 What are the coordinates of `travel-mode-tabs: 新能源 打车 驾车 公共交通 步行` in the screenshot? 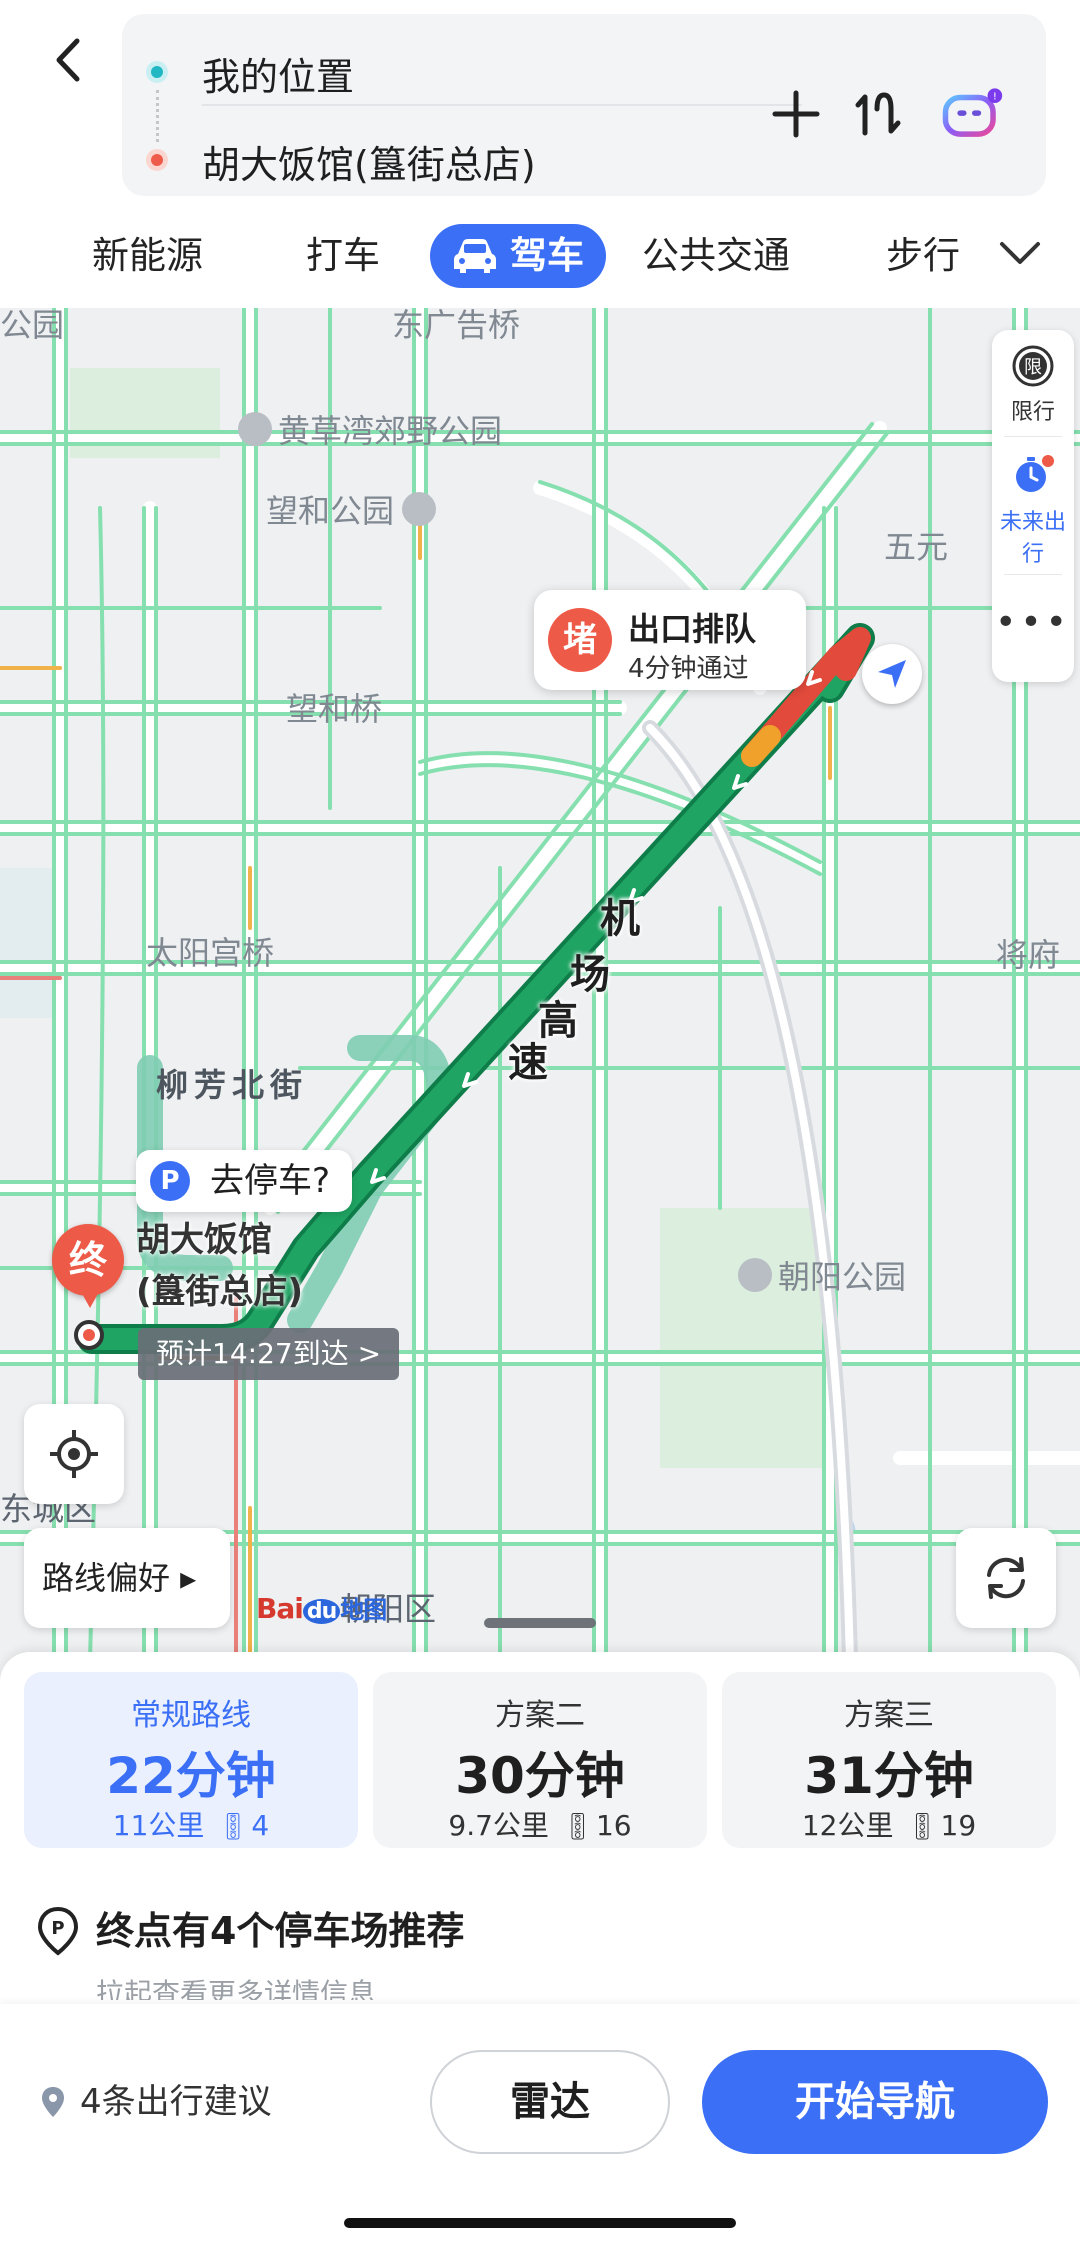 It's located at (540, 255).